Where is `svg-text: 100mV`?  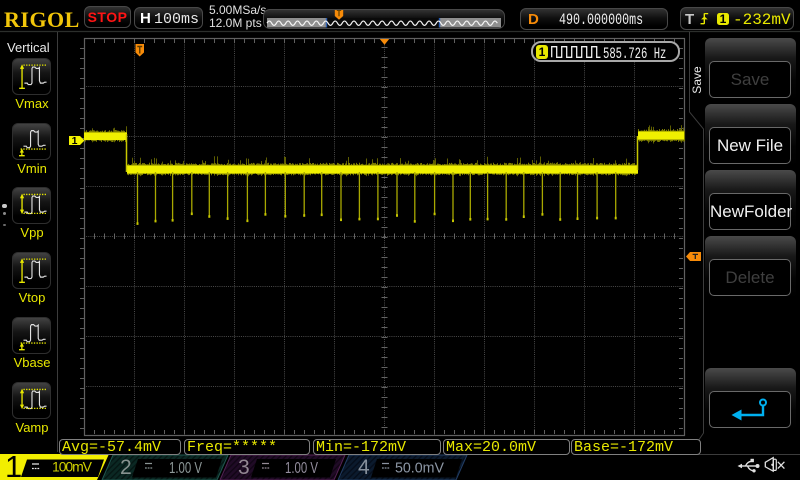 svg-text: 100mV is located at coordinates (72, 467).